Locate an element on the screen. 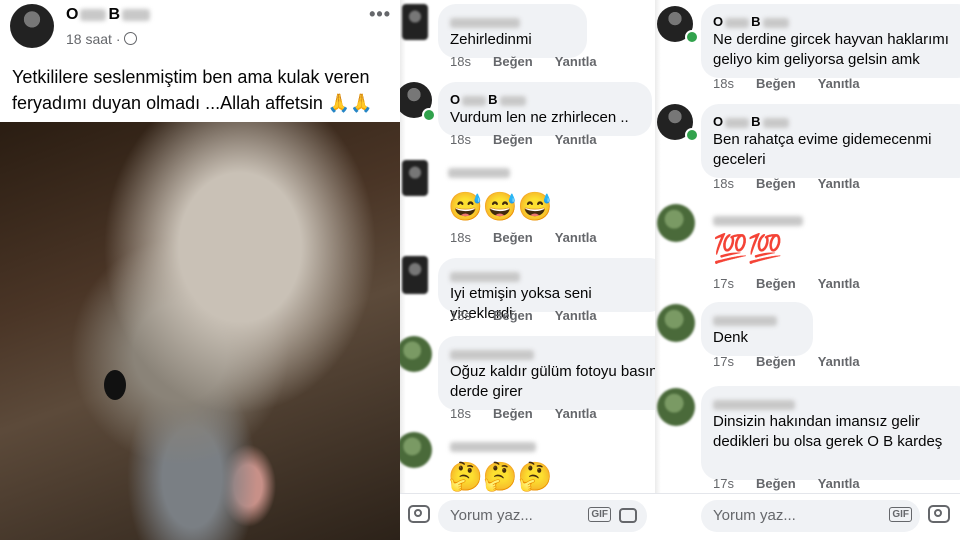  comment-bubble: Iyi etmişin yoksa seni yiceklerdi is located at coordinates (546, 290).